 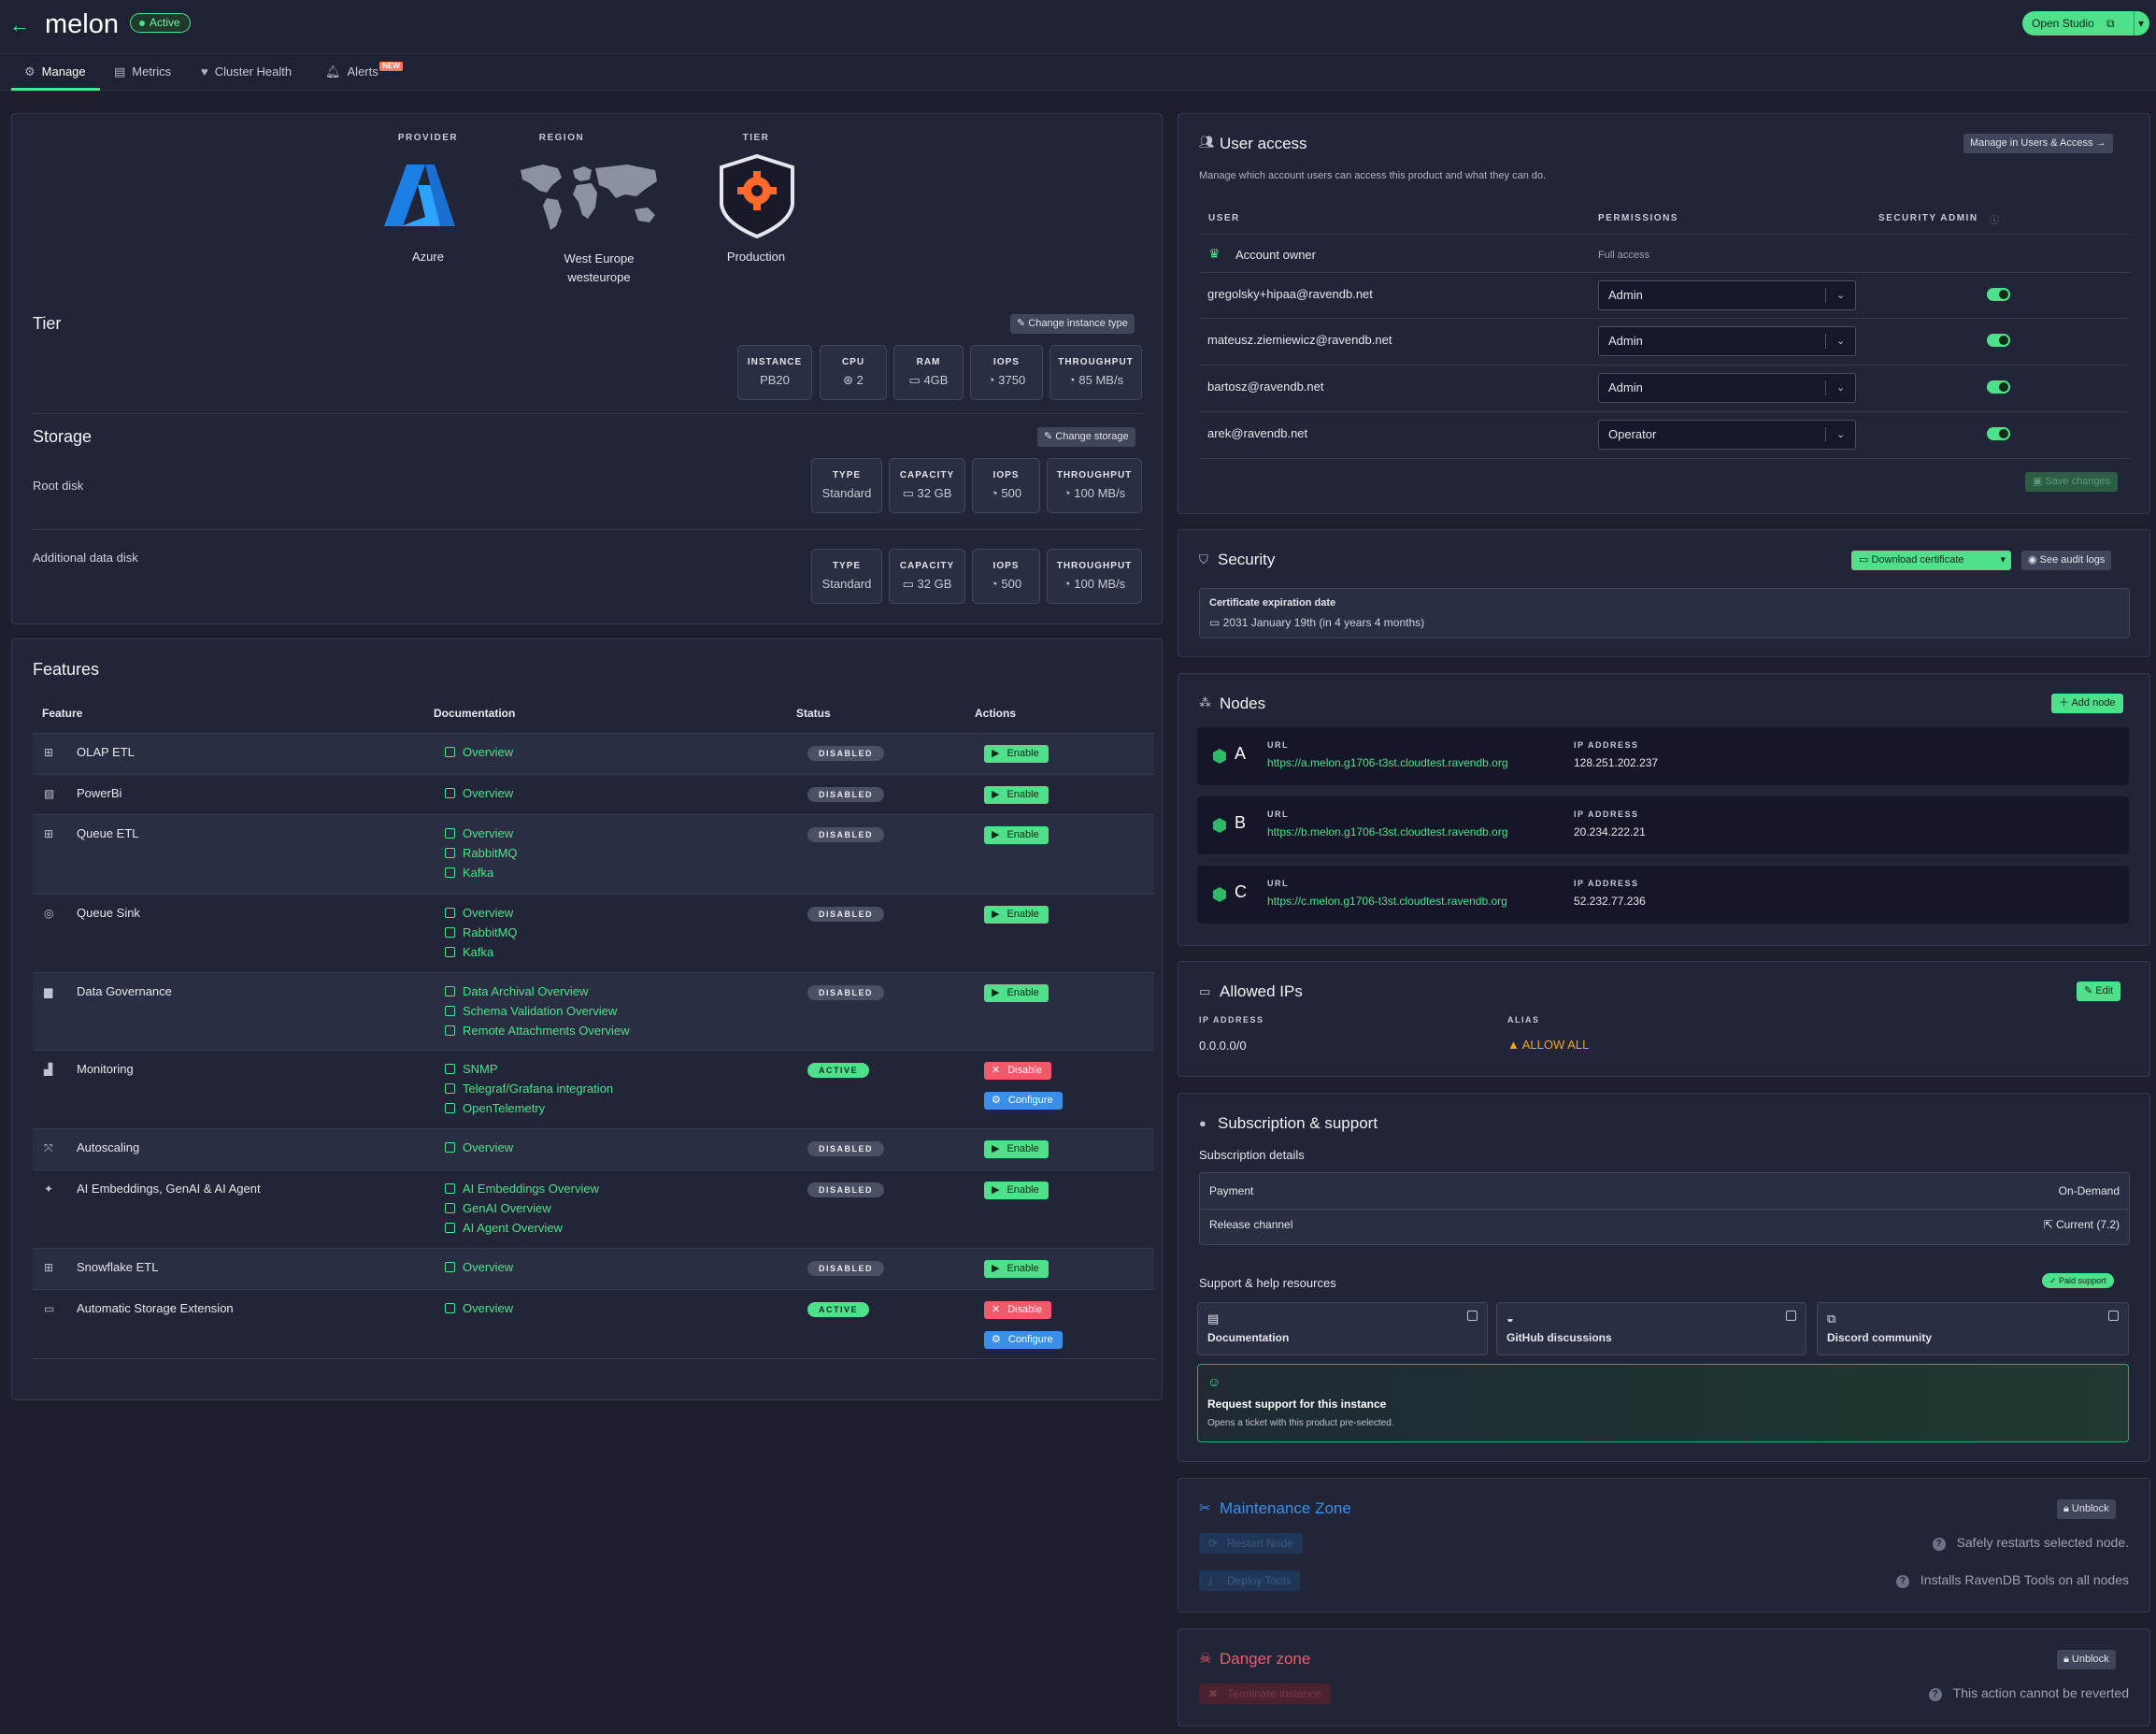 I want to click on doc-link: Telegraf/Grafana integration, so click(x=529, y=1091).